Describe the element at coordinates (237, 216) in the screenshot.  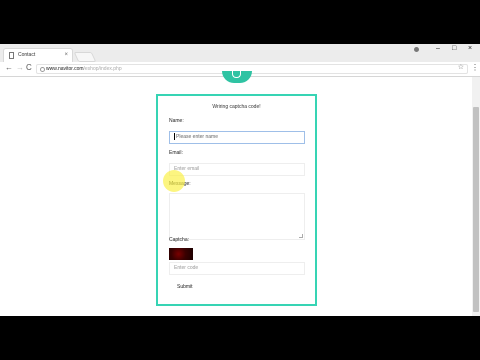
I see `message-textarea` at that location.